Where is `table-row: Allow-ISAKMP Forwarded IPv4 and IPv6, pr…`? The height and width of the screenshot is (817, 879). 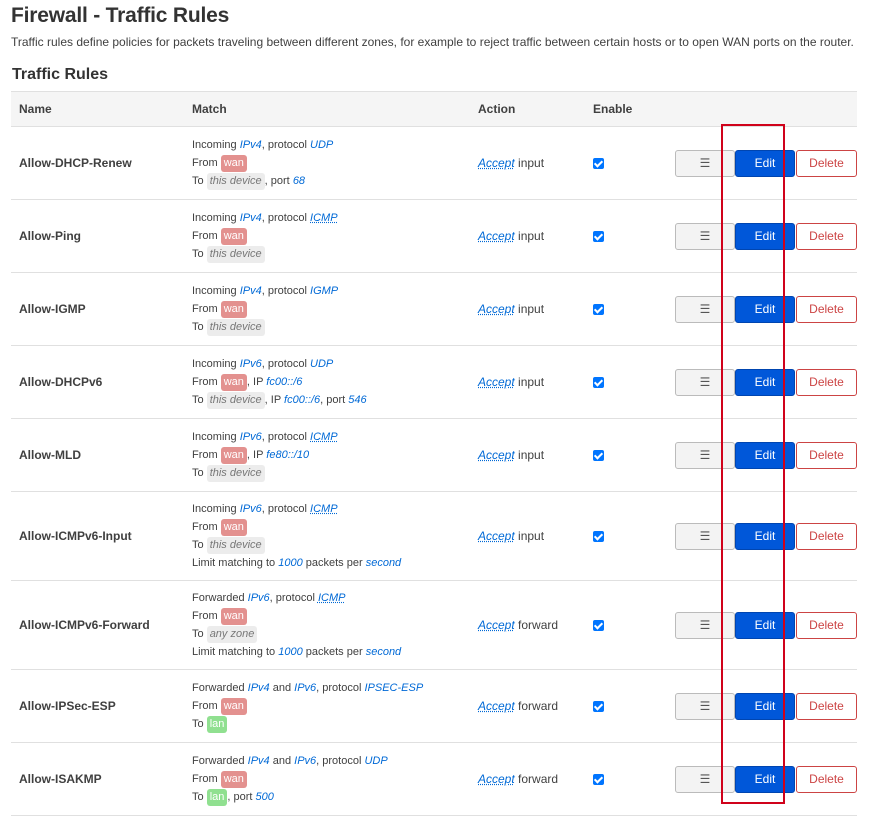 table-row: Allow-ISAKMP Forwarded IPv4 and IPv6, pr… is located at coordinates (434, 779).